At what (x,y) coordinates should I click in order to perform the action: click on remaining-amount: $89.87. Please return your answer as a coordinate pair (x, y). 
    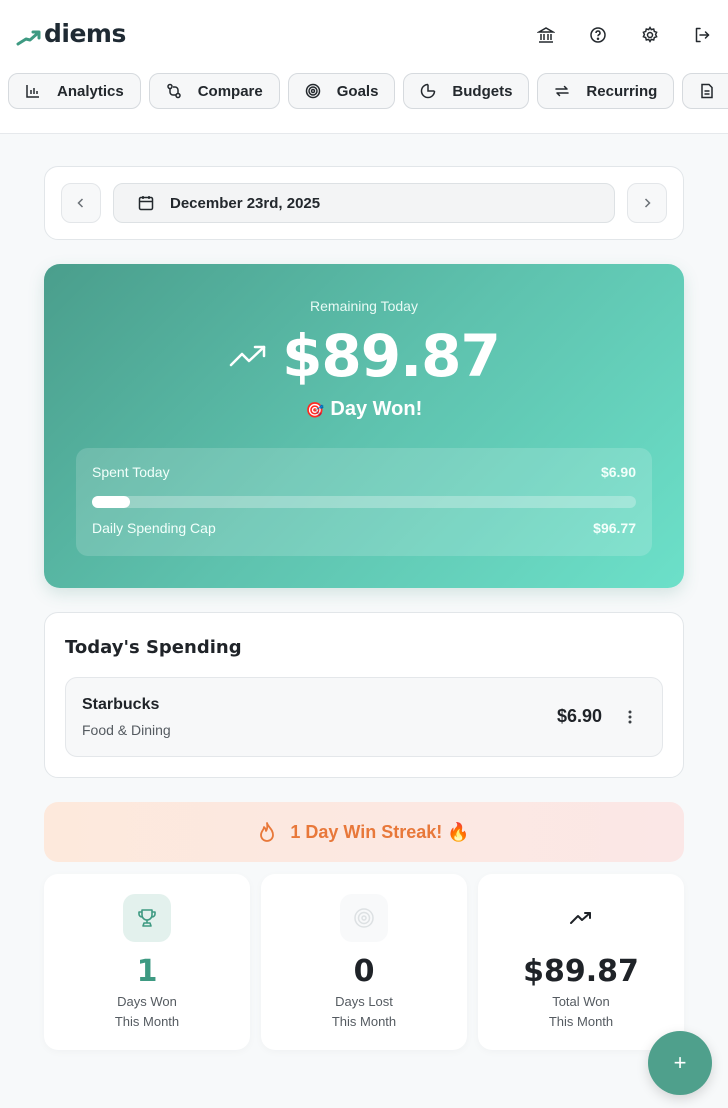
    Looking at the image, I should click on (391, 356).